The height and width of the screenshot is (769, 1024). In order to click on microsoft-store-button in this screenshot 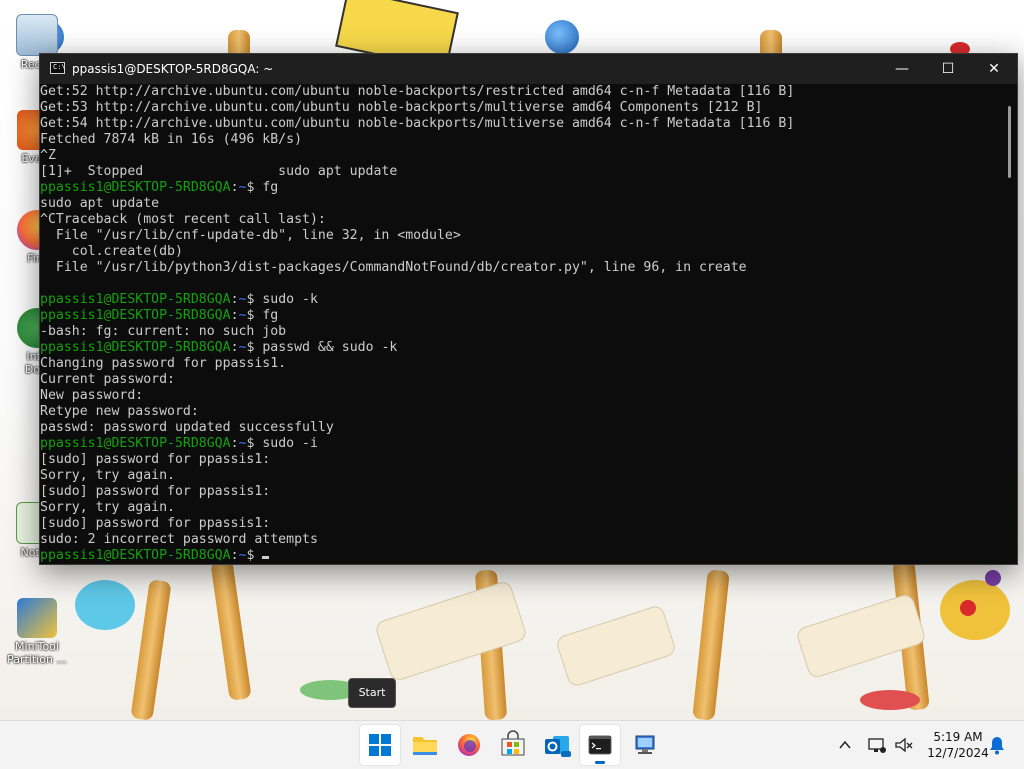, I will do `click(513, 745)`.